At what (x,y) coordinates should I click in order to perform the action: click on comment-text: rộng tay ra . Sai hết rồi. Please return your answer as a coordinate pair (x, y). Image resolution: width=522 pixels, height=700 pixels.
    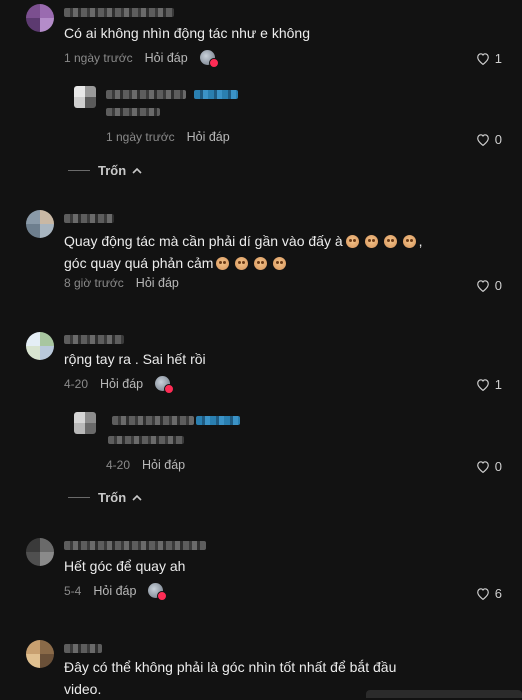
    Looking at the image, I should click on (135, 359).